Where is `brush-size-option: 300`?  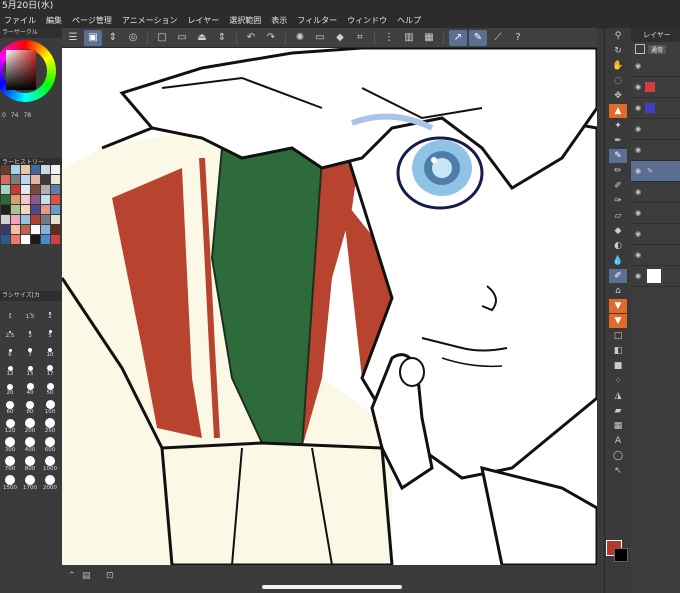 brush-size-option: 300 is located at coordinates (10, 445).